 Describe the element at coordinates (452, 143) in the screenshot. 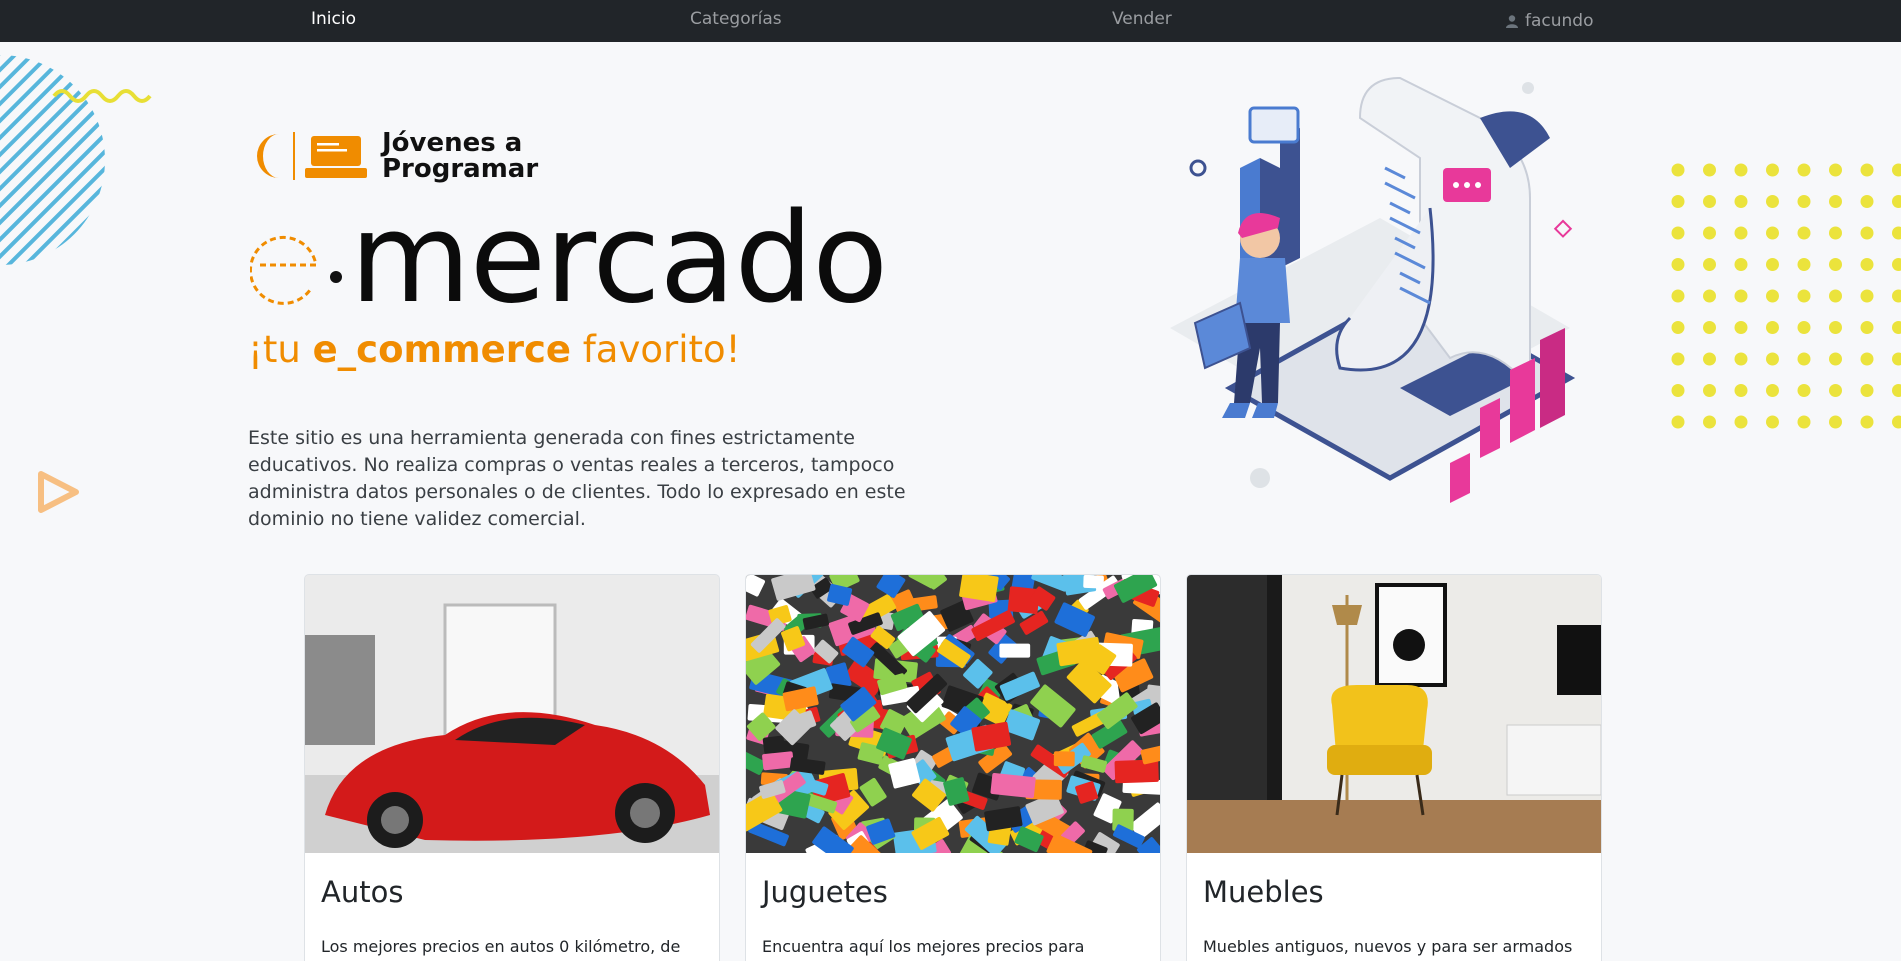

I see `logo-line-1: Jóvenes a` at that location.